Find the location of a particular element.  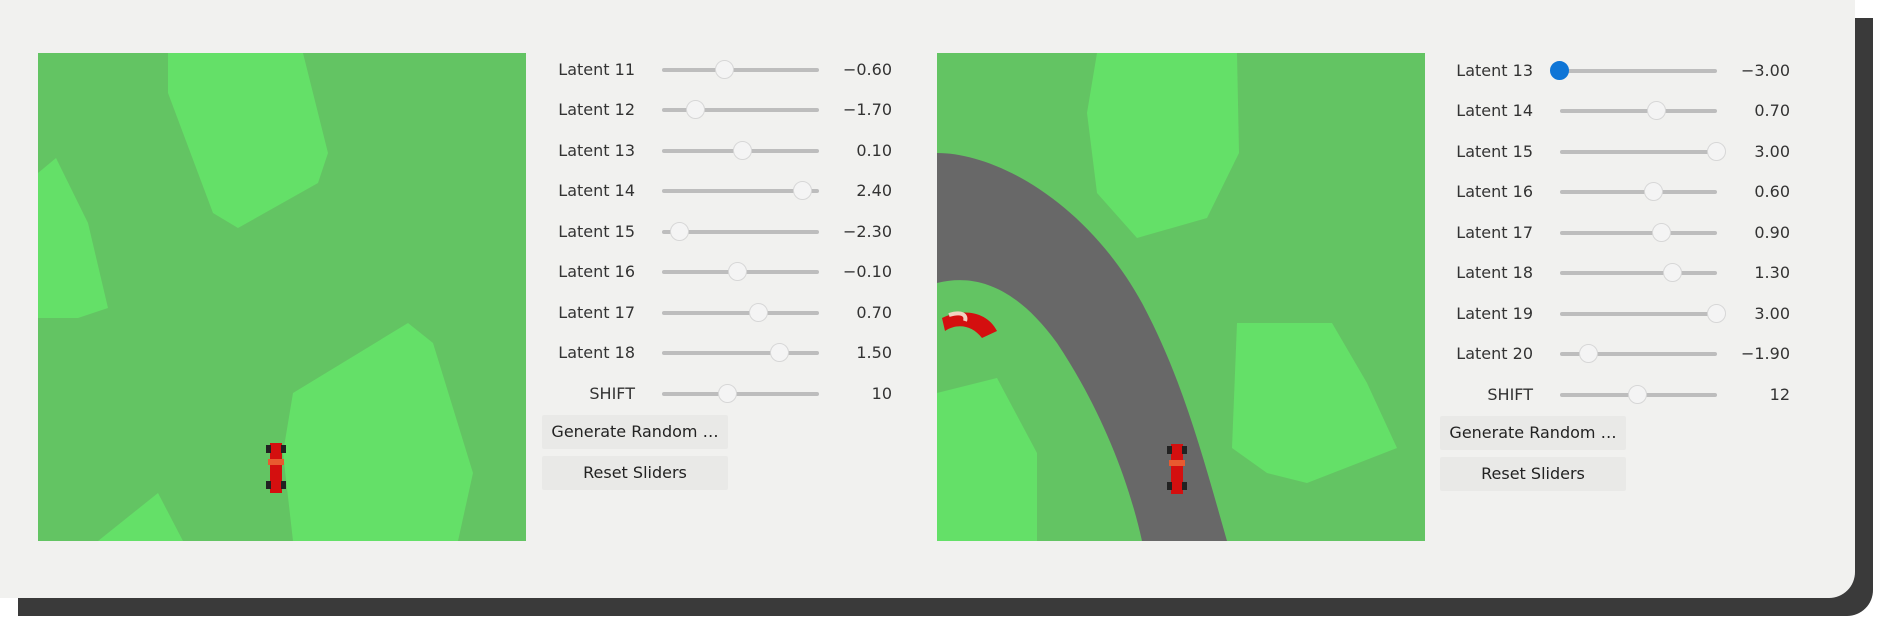

slider-value: −1.90 is located at coordinates (1765, 353).